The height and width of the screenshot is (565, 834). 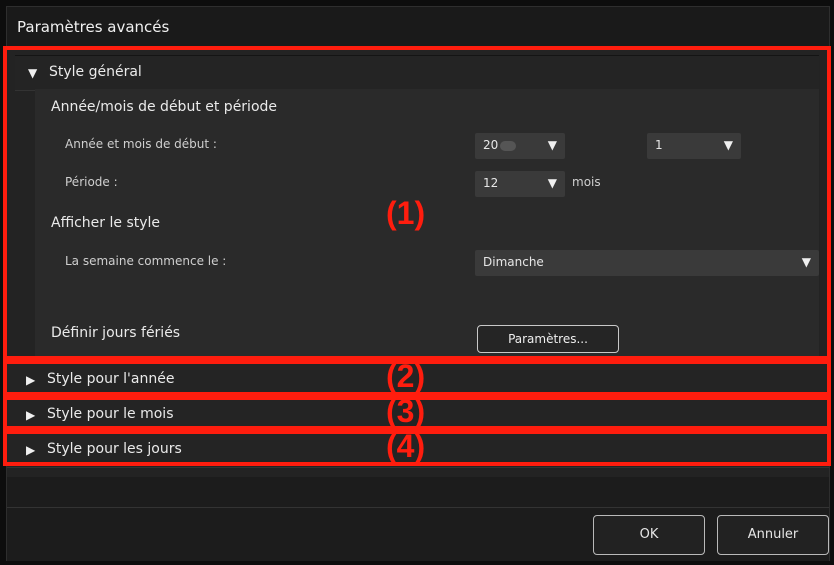 What do you see at coordinates (406, 376) in the screenshot?
I see `annotation-label-2: (2)` at bounding box center [406, 376].